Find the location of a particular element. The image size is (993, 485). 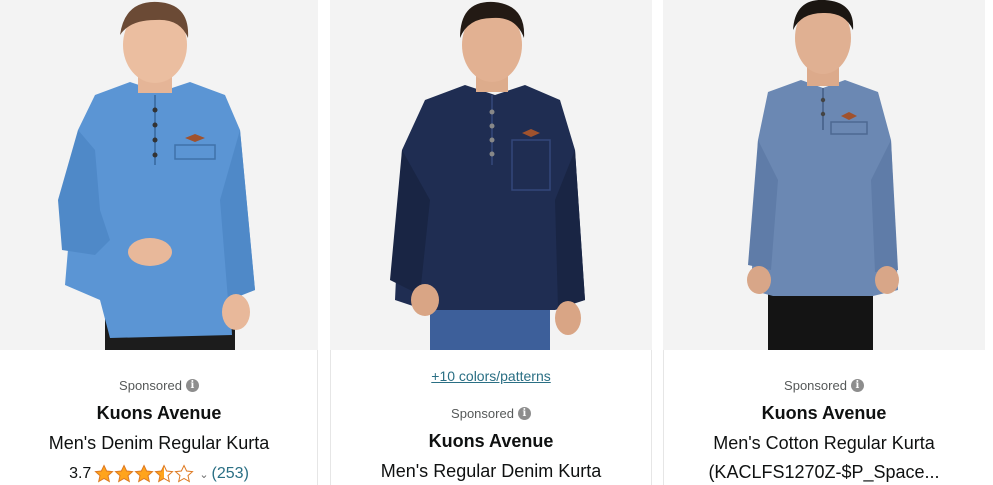

brand-name-2: Kuons Avenue is located at coordinates (491, 441).